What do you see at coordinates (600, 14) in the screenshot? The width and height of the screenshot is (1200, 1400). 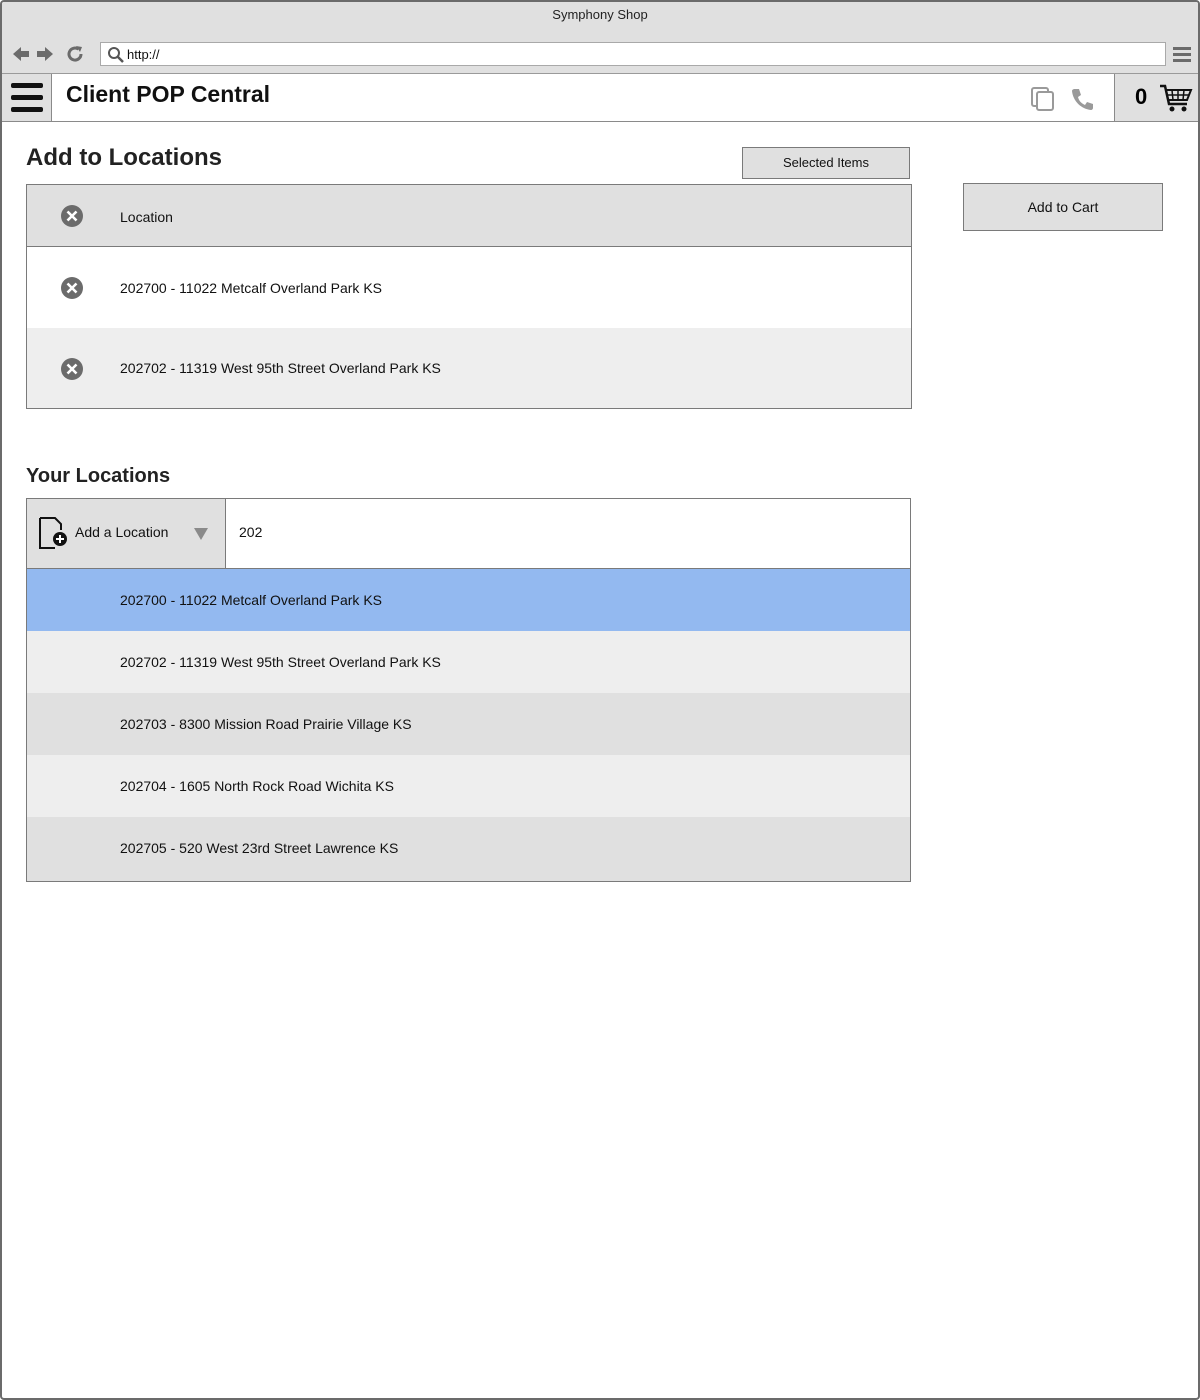 I see `window-title: Symphony Shop` at bounding box center [600, 14].